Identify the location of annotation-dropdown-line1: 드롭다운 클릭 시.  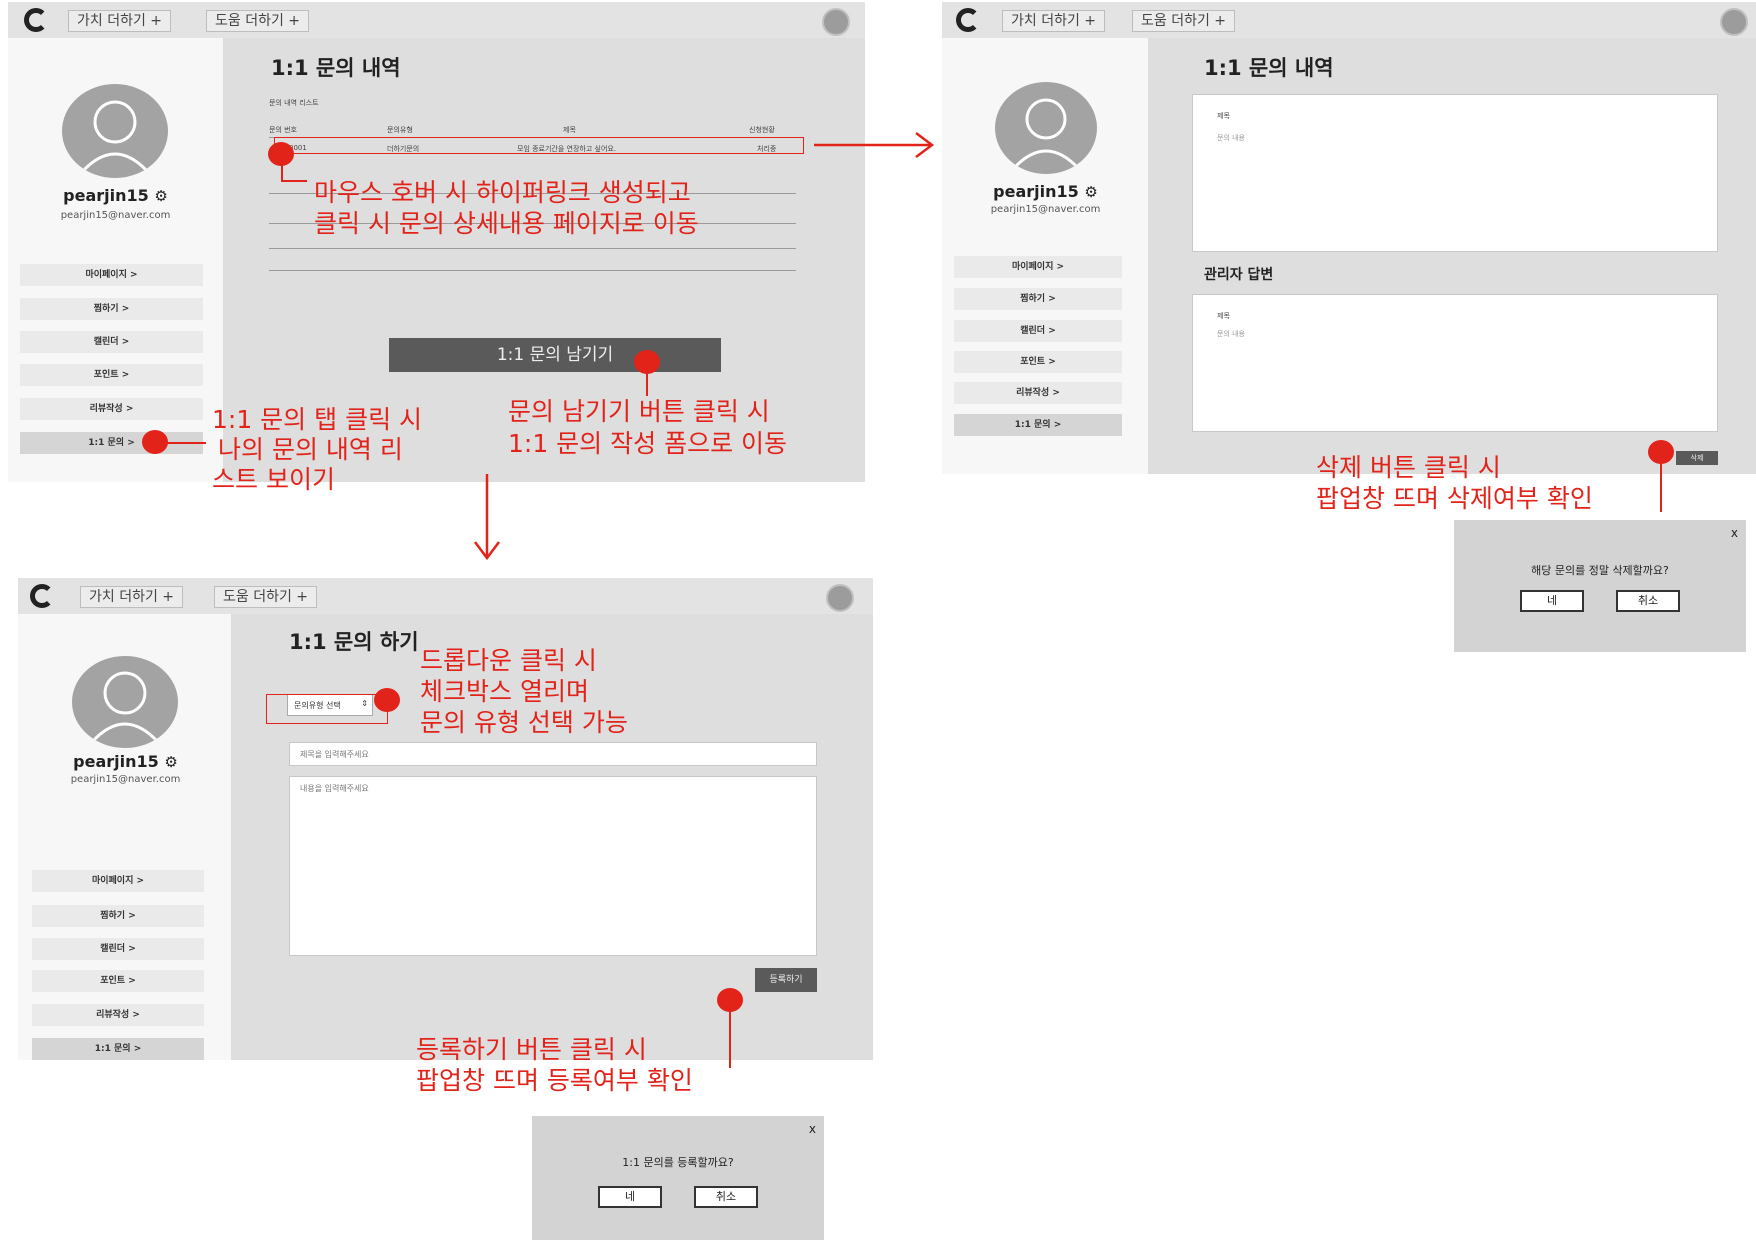
(508, 660).